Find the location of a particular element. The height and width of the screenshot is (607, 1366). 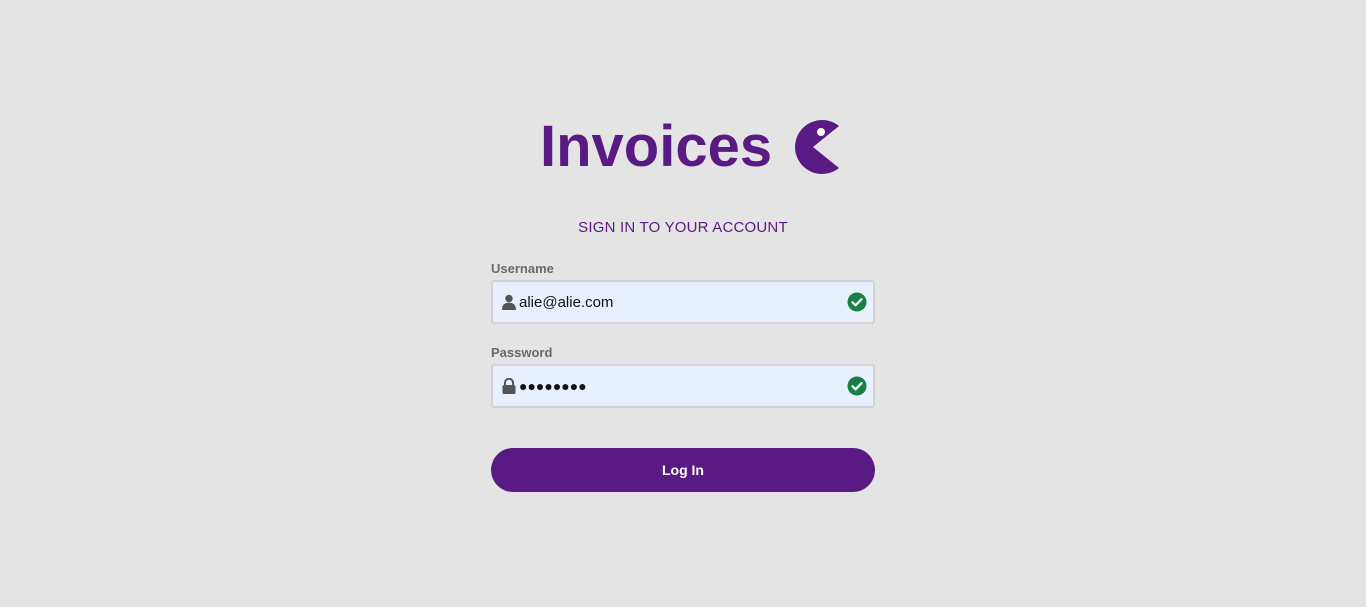

username-field: alie@alie.com is located at coordinates (683, 302).